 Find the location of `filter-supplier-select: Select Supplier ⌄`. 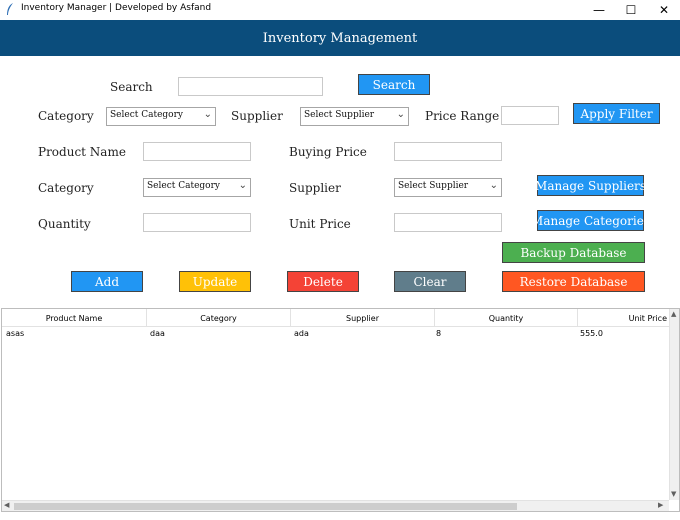

filter-supplier-select: Select Supplier ⌄ is located at coordinates (354, 116).